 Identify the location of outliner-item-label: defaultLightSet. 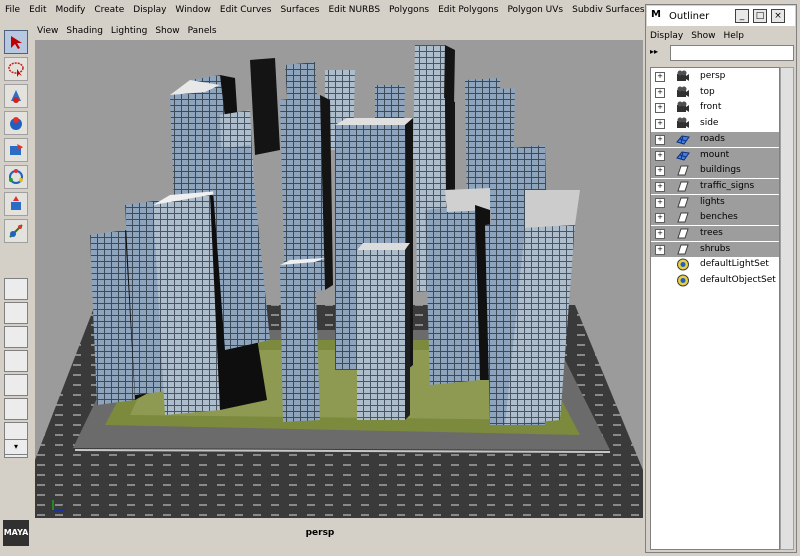
(734, 264).